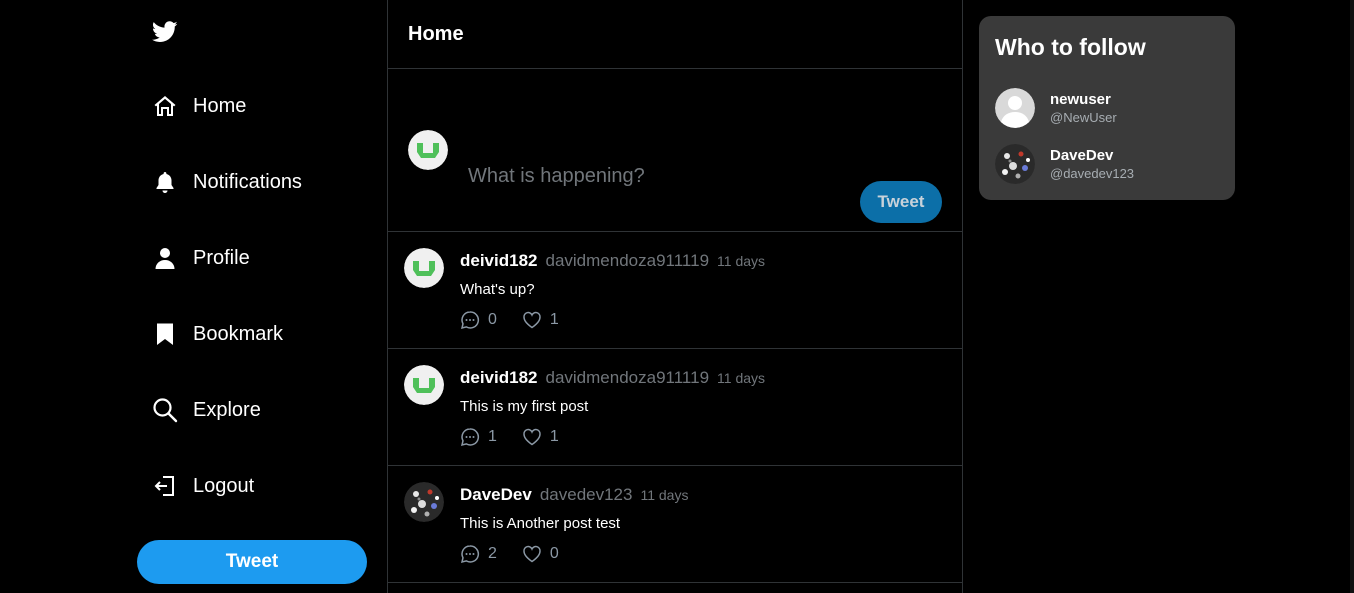  I want to click on nav-home-label: Home, so click(220, 105).